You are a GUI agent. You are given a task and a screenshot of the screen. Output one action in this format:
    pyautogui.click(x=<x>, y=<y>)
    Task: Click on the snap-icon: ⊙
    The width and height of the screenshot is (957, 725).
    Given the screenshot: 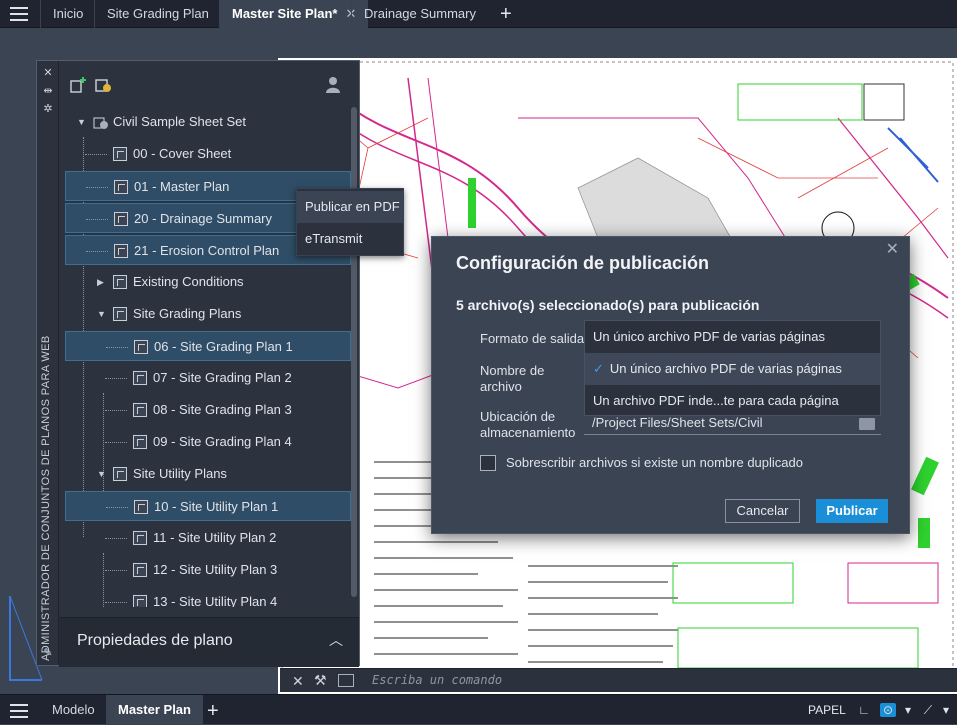 What is the action you would take?
    pyautogui.click(x=888, y=710)
    